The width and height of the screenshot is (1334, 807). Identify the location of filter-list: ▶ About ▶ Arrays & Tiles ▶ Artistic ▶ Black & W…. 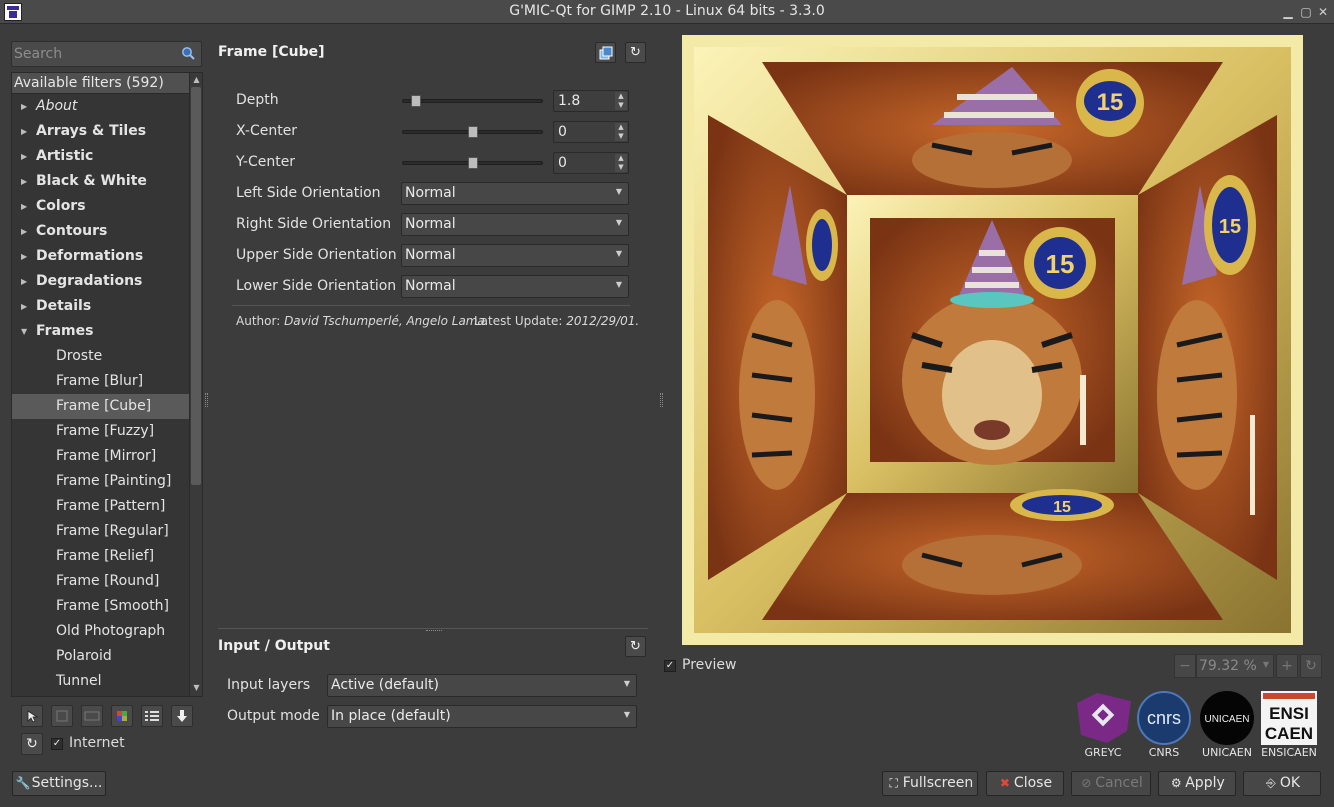
(100, 395).